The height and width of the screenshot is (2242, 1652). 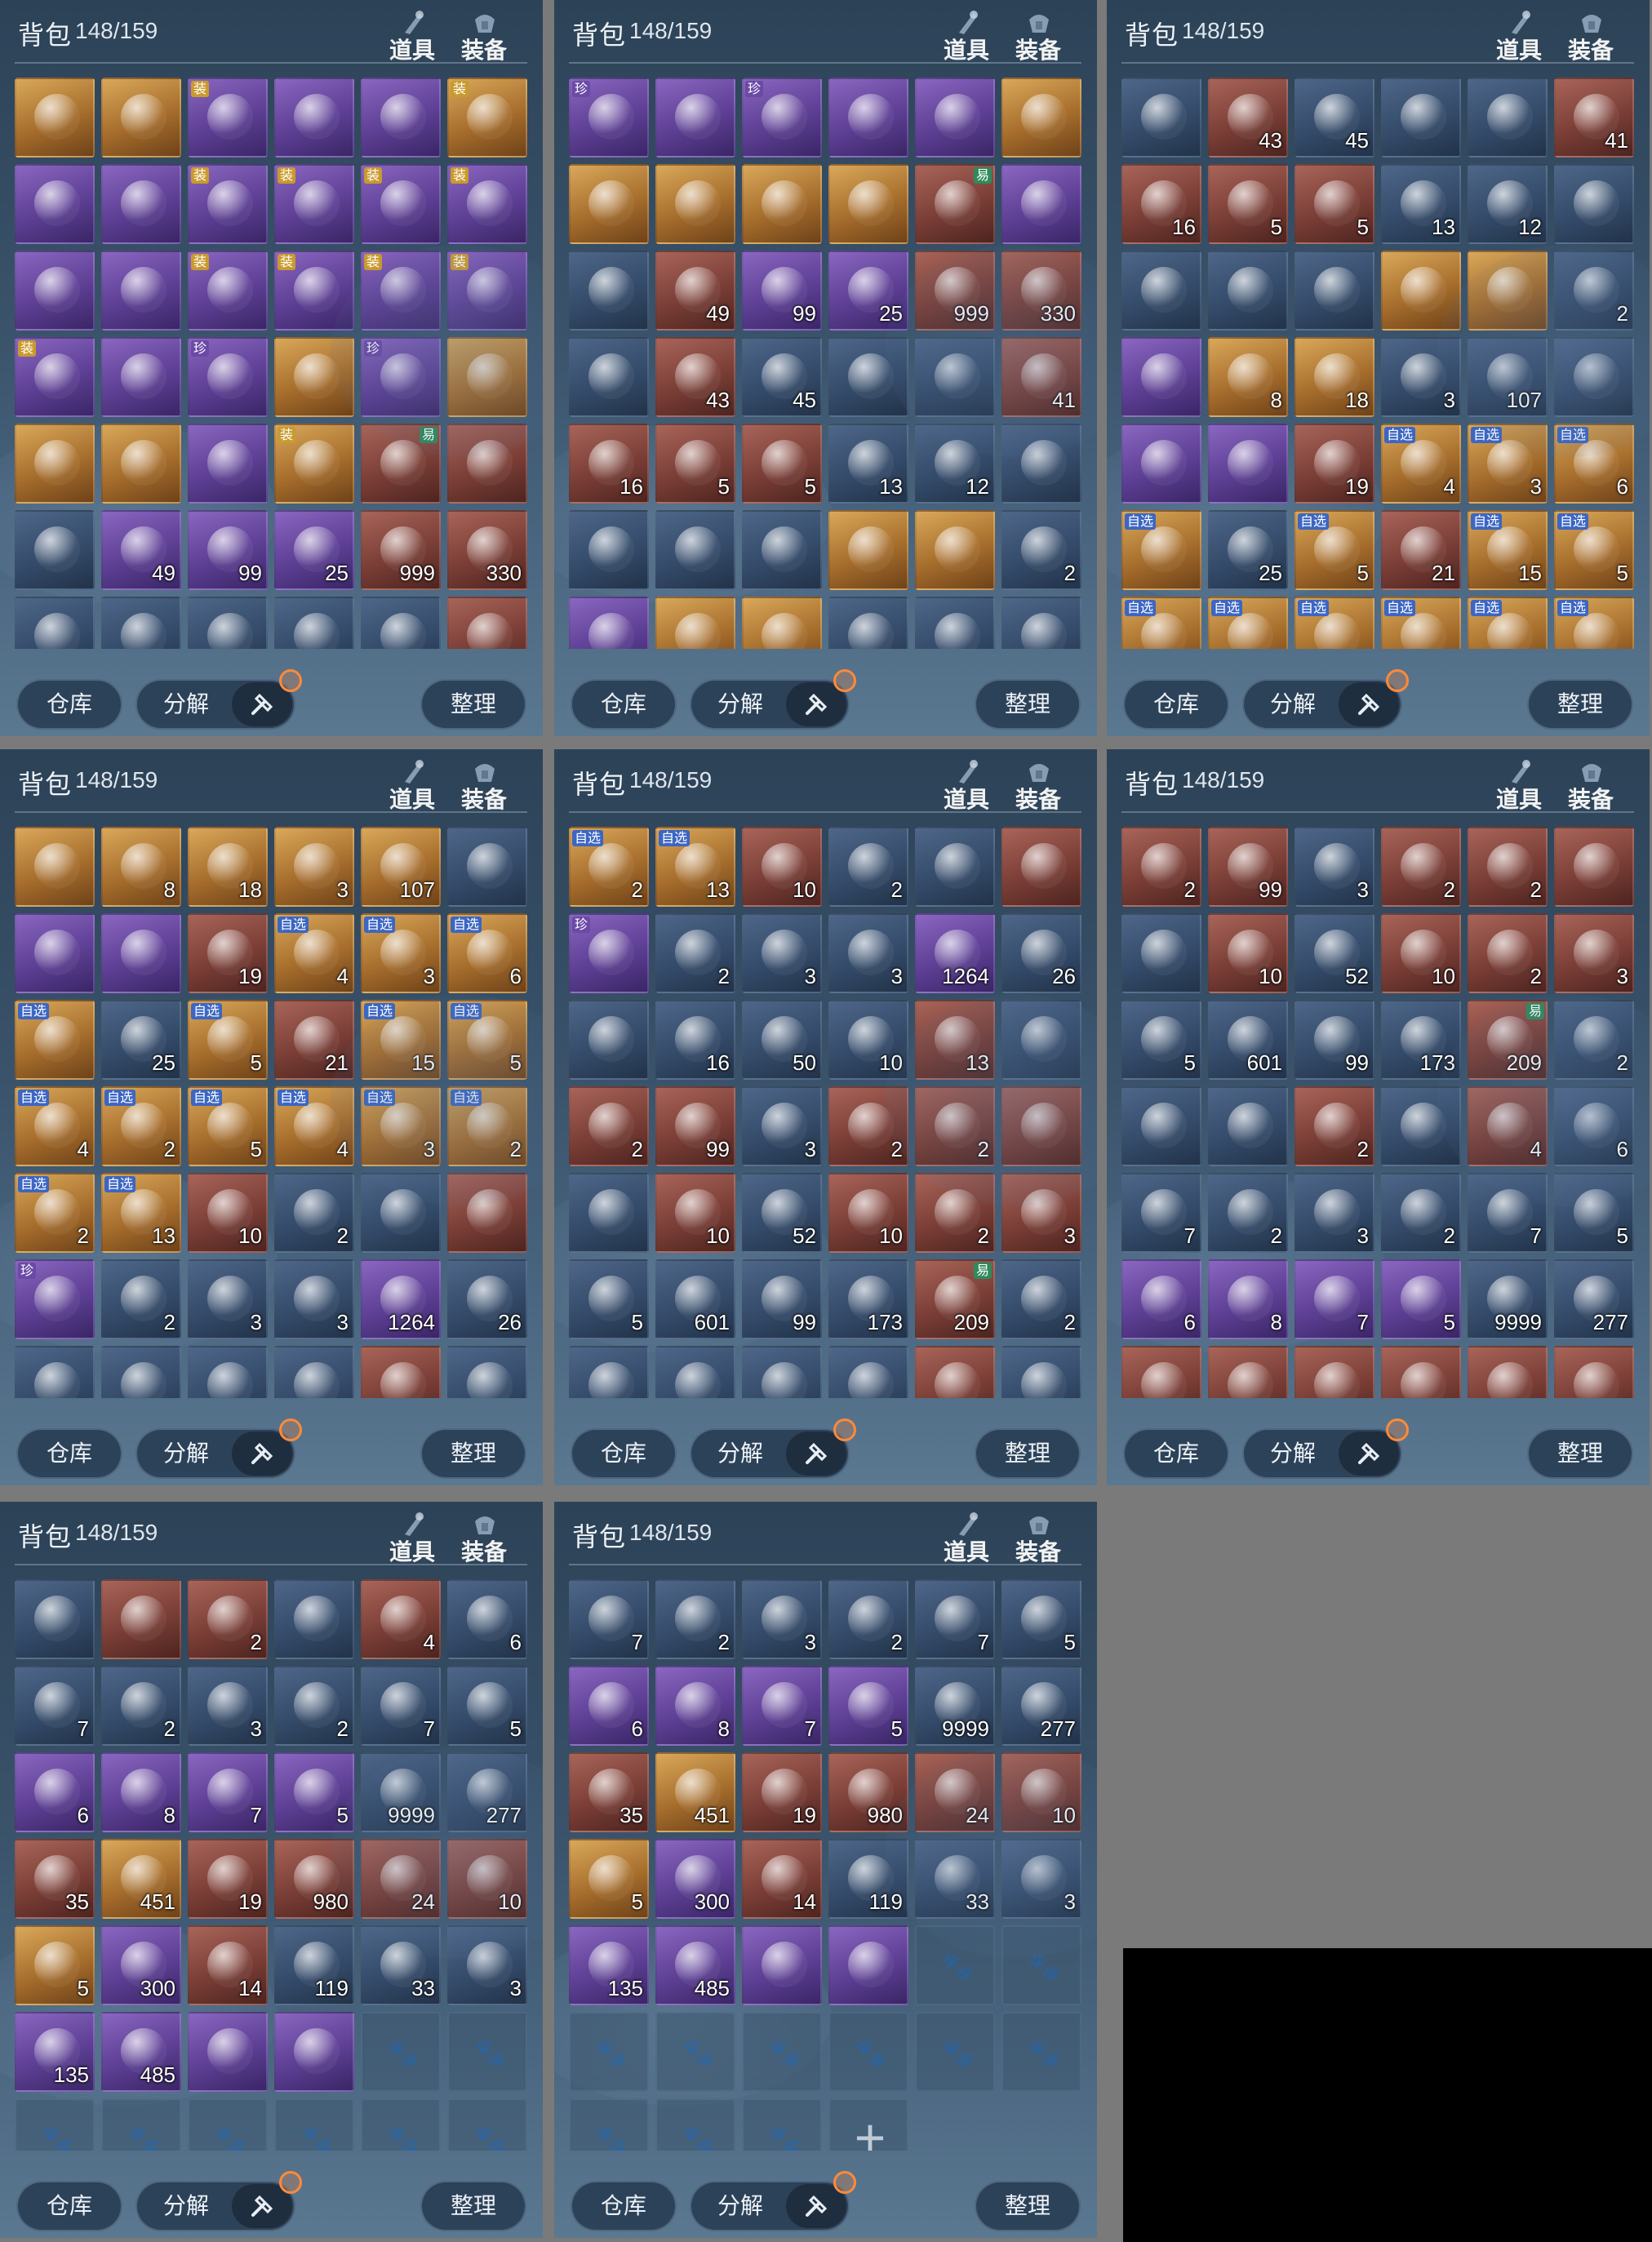 I want to click on item-slot: 26, so click(x=487, y=1299).